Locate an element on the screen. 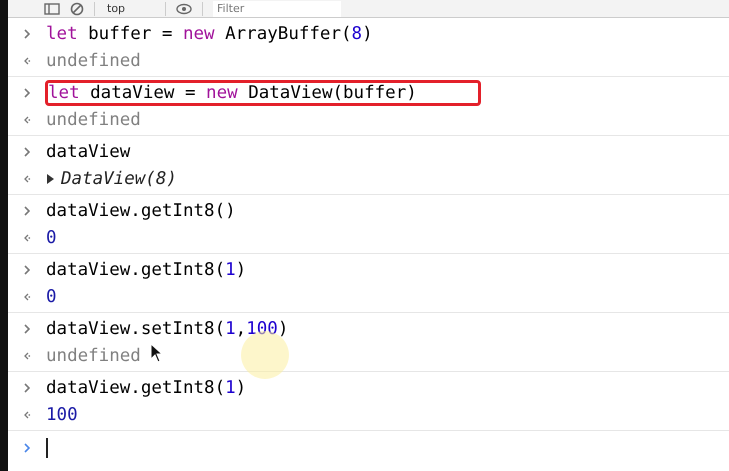 The image size is (729, 471). command-text: dataView.getInt8() is located at coordinates (141, 210).